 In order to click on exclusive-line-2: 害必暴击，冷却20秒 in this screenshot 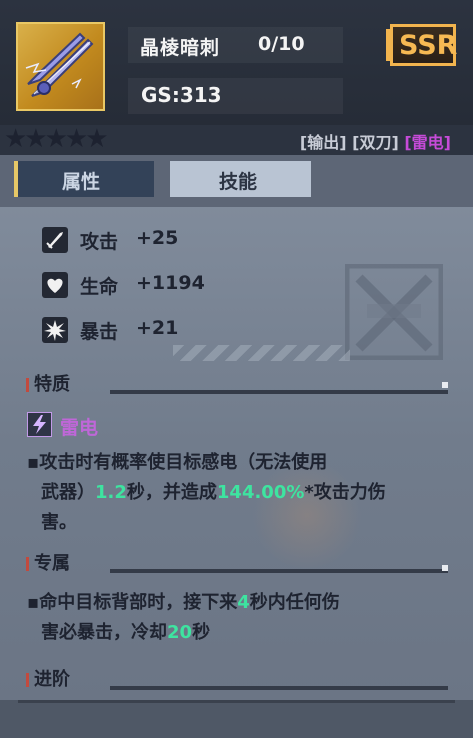, I will do `click(227, 633)`.